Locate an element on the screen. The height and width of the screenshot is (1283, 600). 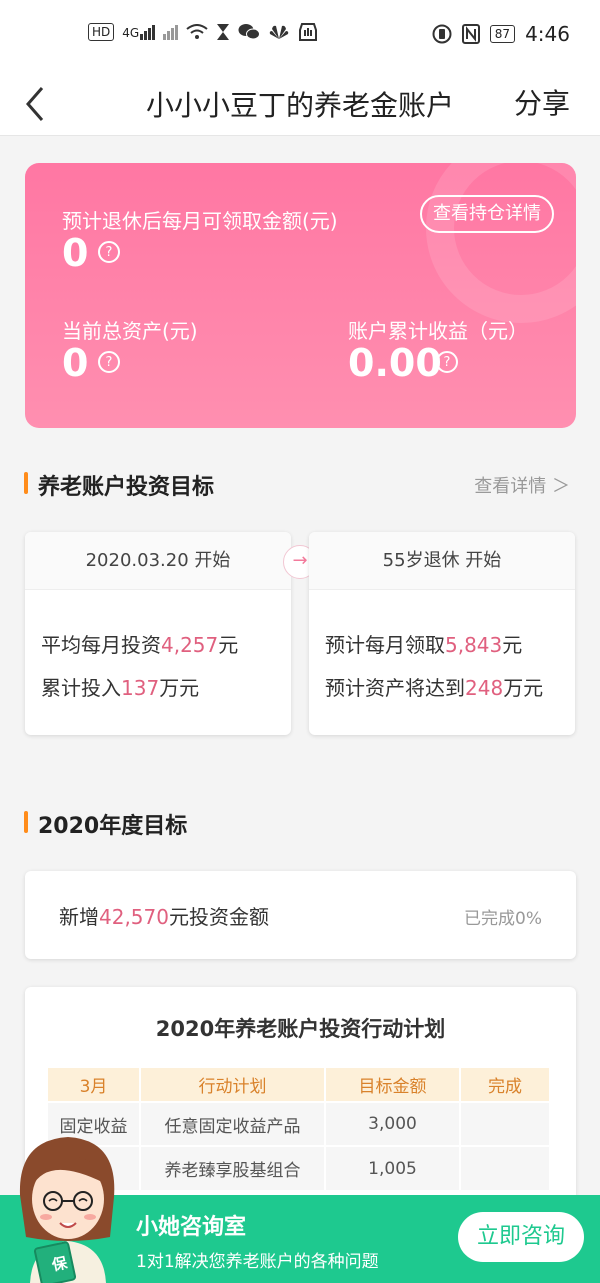
goal-details-link: 查看详情 ＞ is located at coordinates (522, 485).